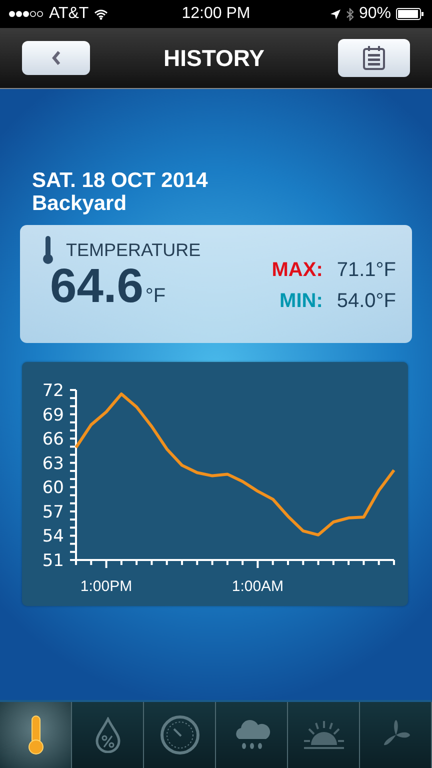 The width and height of the screenshot is (432, 768). I want to click on y-tick-label: 66, so click(53, 440).